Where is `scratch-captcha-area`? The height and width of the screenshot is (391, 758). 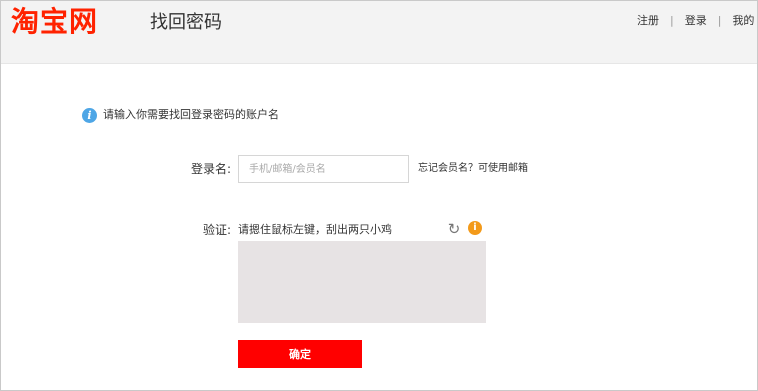
scratch-captcha-area is located at coordinates (362, 282).